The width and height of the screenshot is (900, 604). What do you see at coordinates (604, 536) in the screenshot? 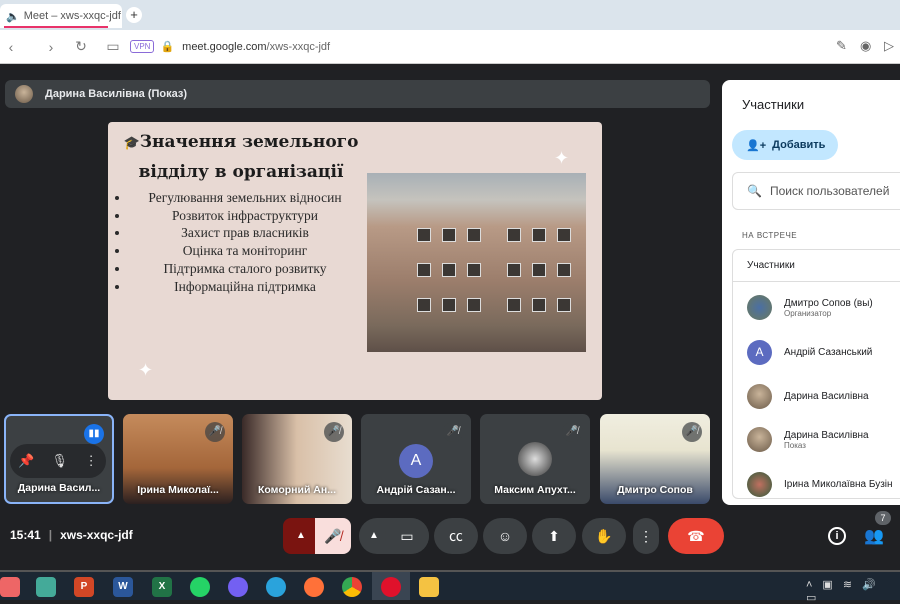
I see `raise-hand-button: ✋` at bounding box center [604, 536].